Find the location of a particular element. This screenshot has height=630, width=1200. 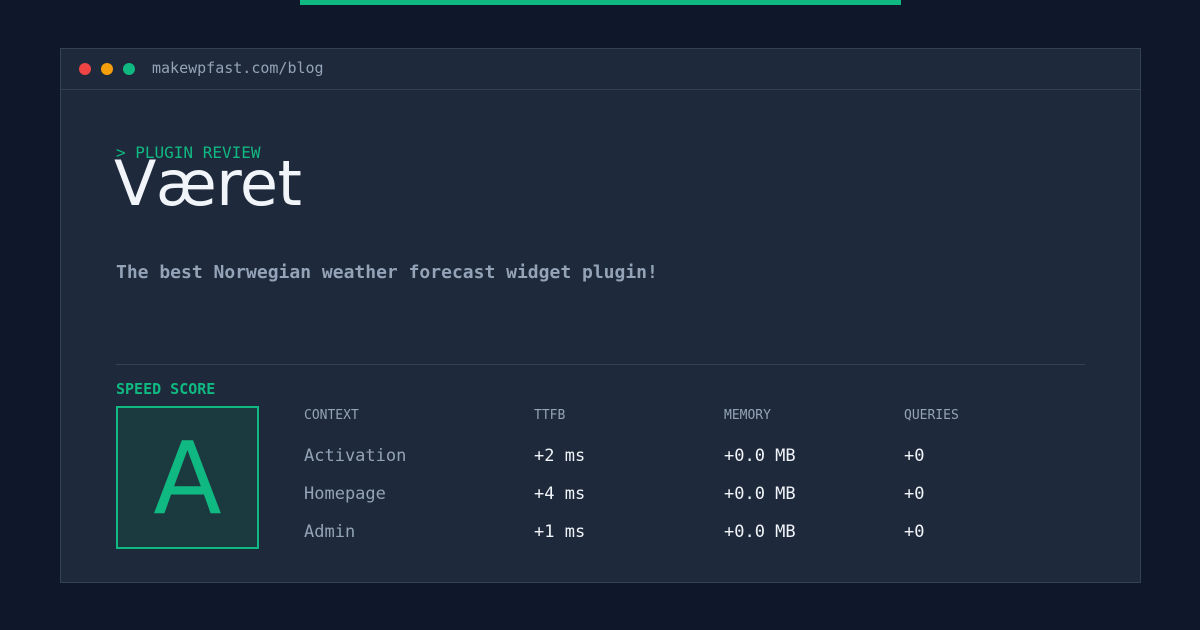

address-url: makewpfast.com/blog is located at coordinates (238, 68).